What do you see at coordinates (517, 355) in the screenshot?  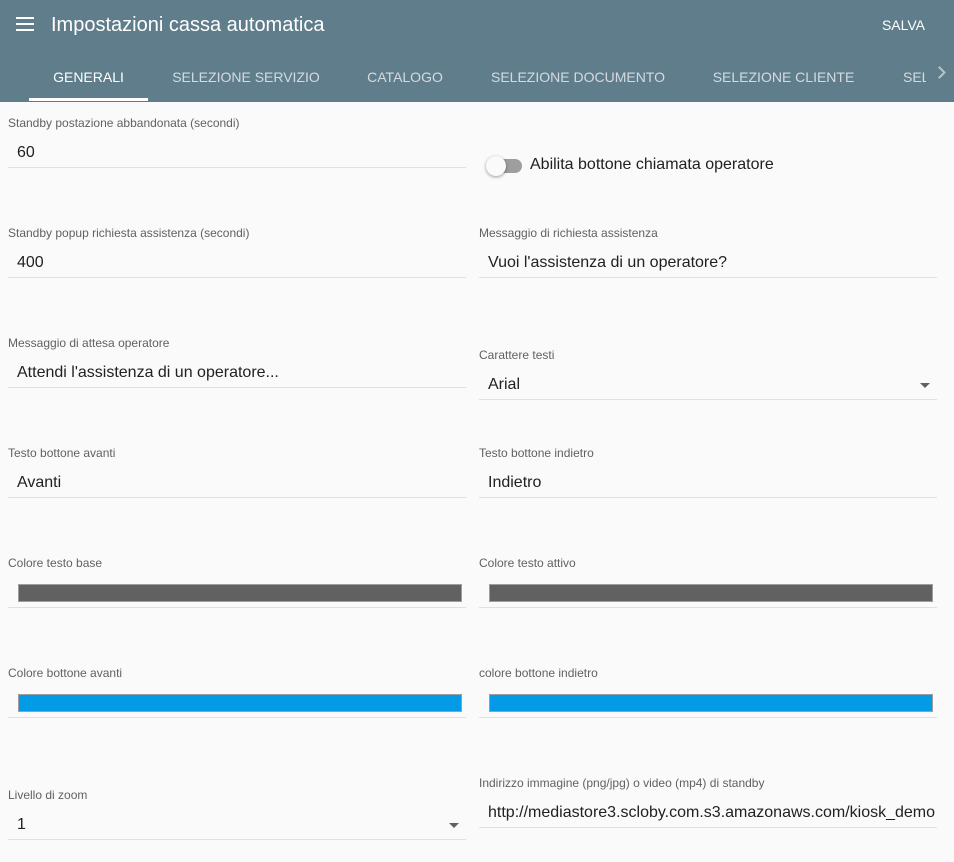 I see `carattere-testi-label: Carattere testi` at bounding box center [517, 355].